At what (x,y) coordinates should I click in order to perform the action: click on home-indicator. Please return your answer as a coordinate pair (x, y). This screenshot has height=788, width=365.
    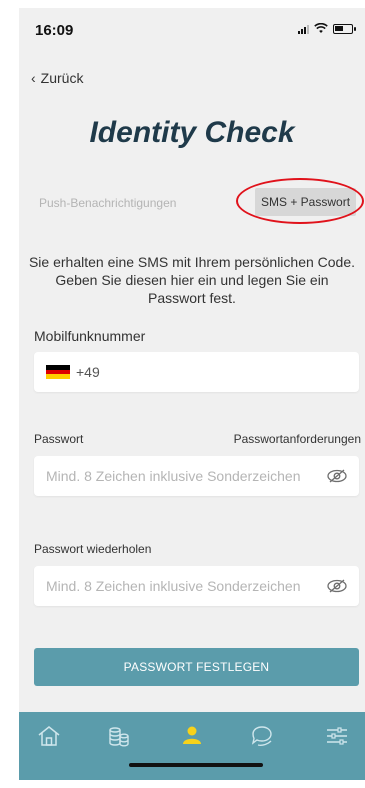
    Looking at the image, I should click on (196, 765).